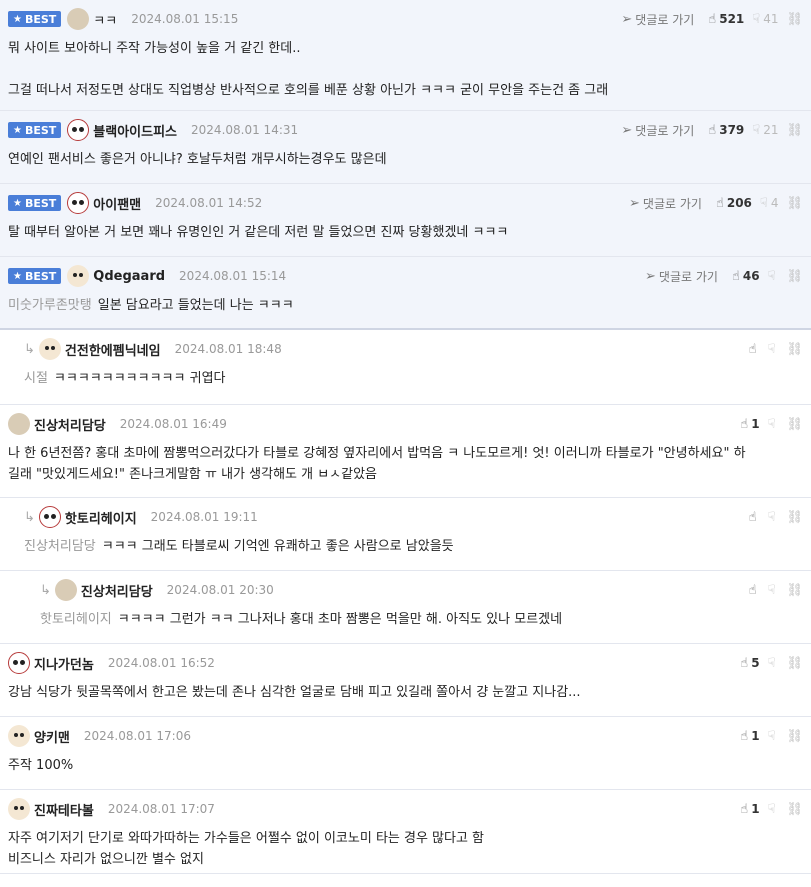 This screenshot has height=887, width=811. What do you see at coordinates (50, 305) in the screenshot?
I see `reply-target: 미숫가루존맛탱` at bounding box center [50, 305].